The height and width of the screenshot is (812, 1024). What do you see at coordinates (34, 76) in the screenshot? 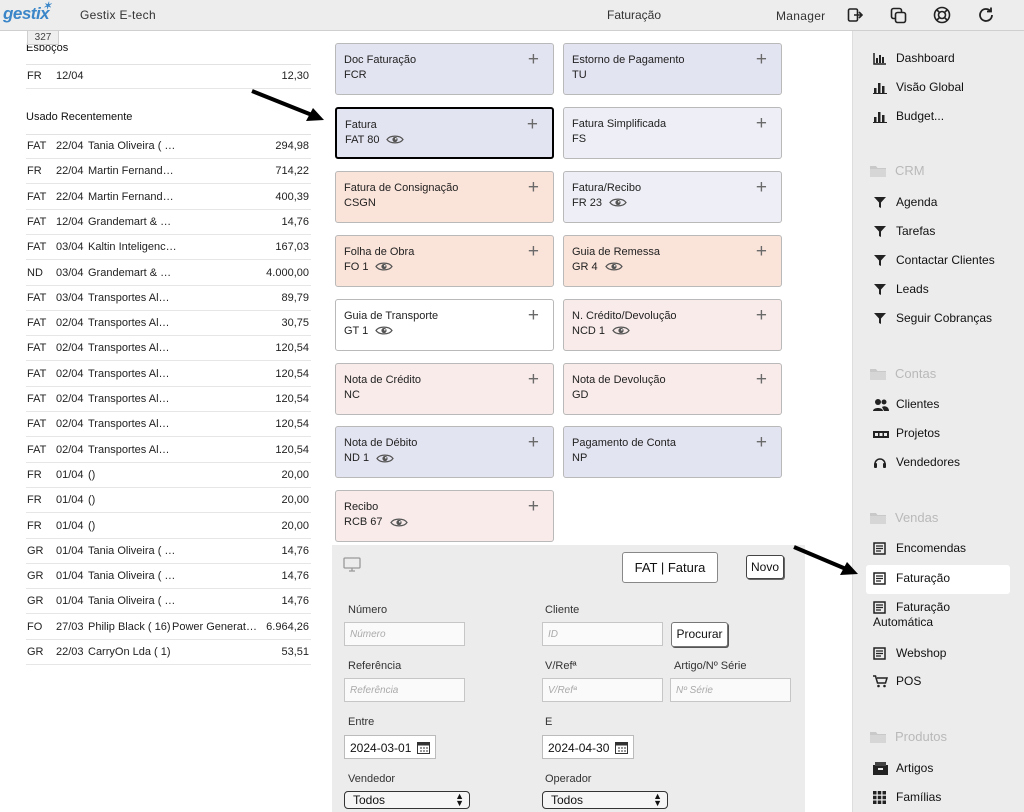
I see `row-type: FR` at bounding box center [34, 76].